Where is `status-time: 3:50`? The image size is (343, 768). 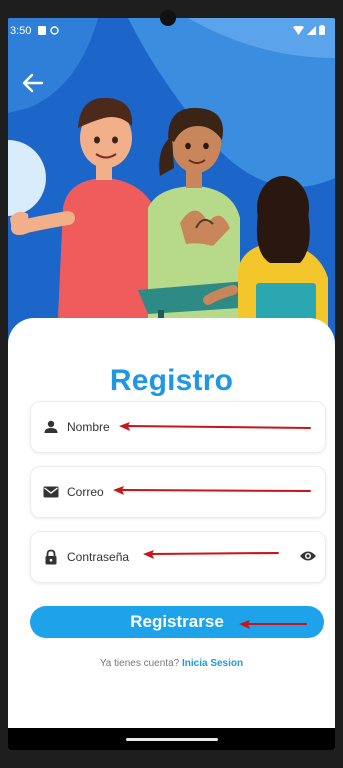 status-time: 3:50 is located at coordinates (21, 31).